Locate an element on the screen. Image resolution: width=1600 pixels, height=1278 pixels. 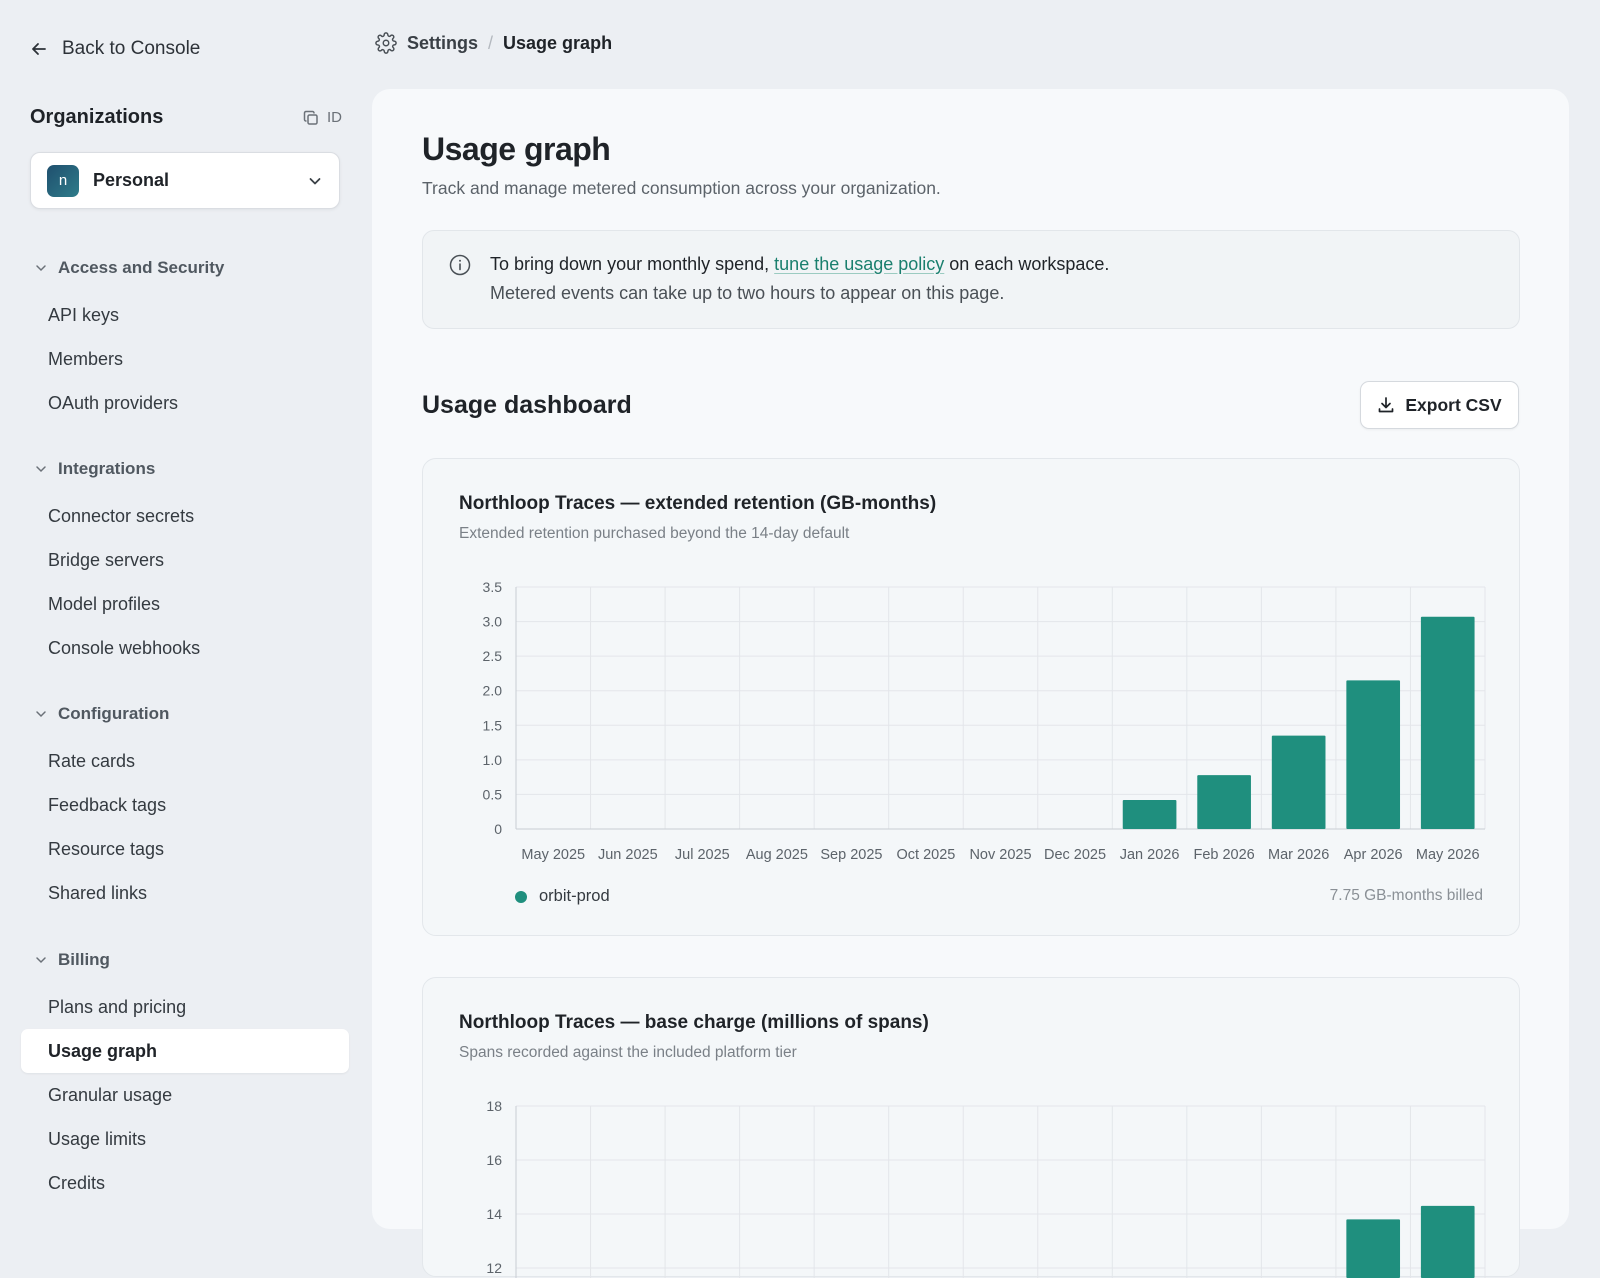
back-label: Back to Console is located at coordinates (131, 48).